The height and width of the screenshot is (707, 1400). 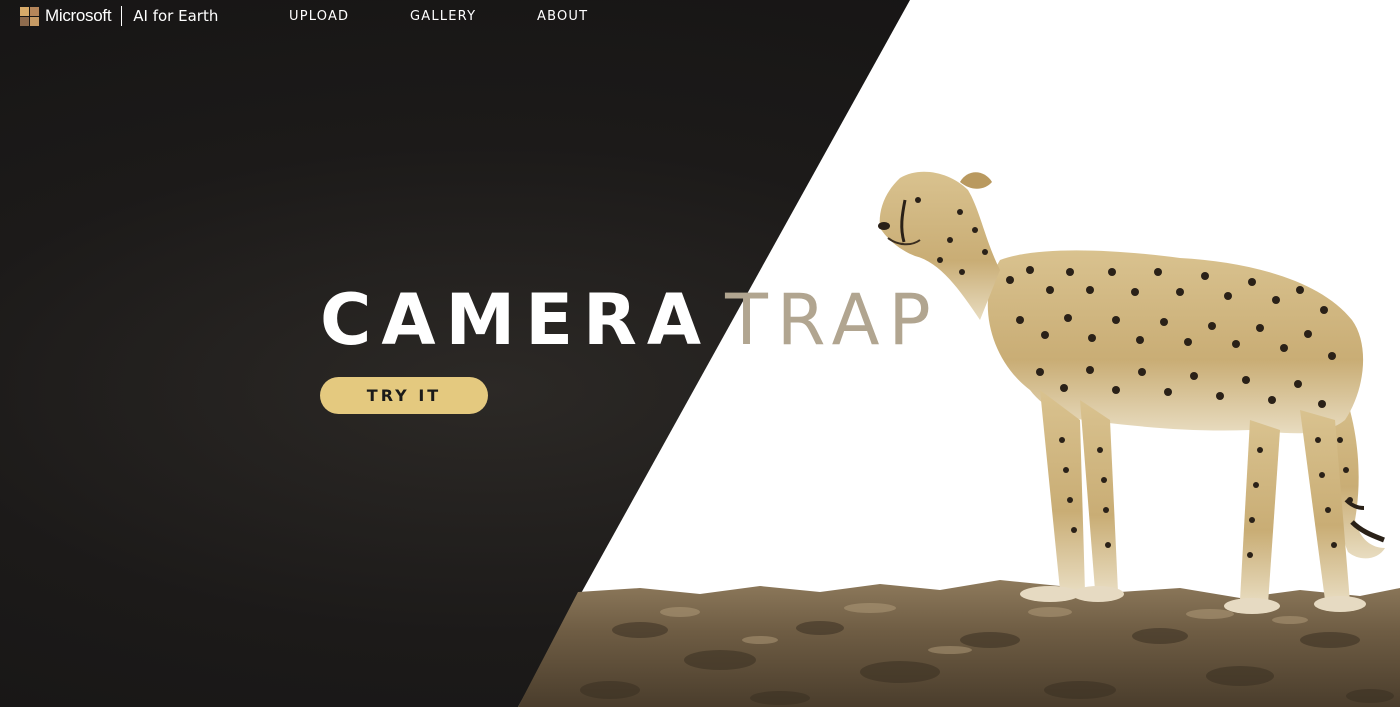 I want to click on hero-title-primary: CAMERA, so click(x=516, y=320).